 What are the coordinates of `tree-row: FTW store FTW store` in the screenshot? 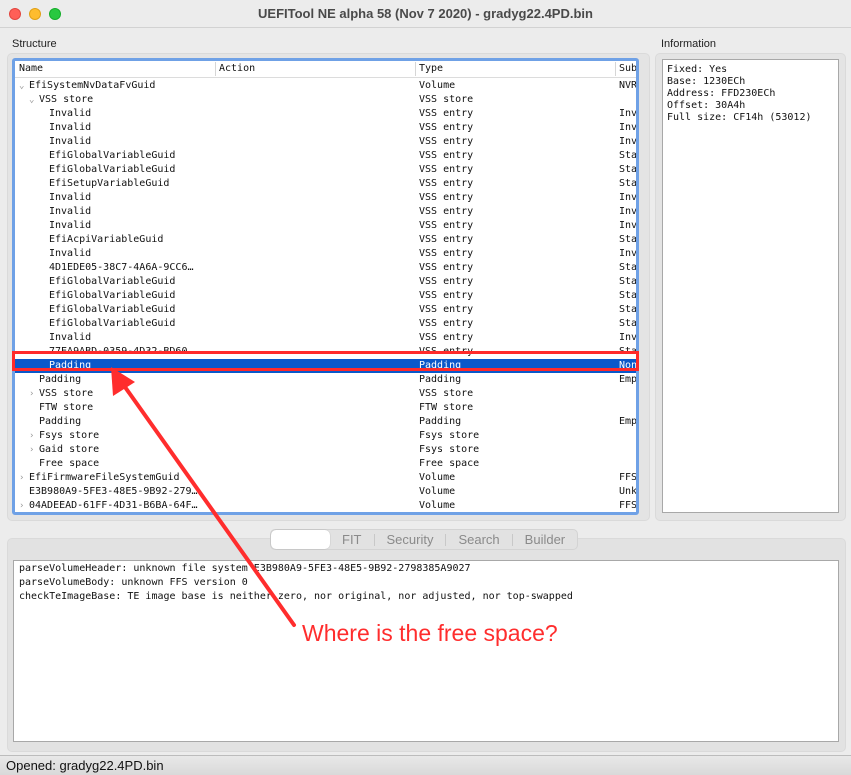 It's located at (325, 408).